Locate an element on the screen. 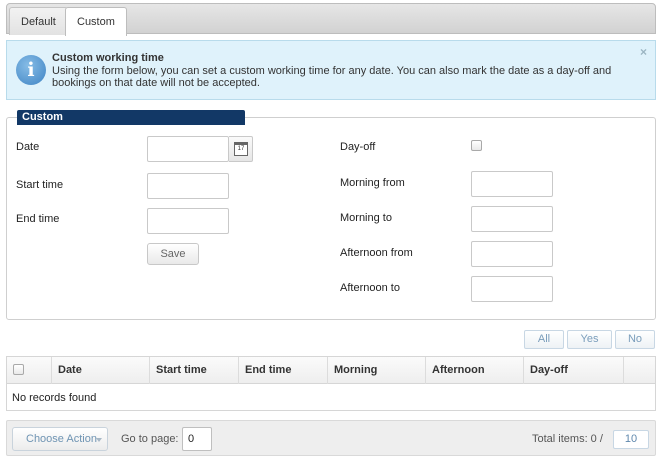 The height and width of the screenshot is (472, 659). calendar-button: 17 is located at coordinates (241, 149).